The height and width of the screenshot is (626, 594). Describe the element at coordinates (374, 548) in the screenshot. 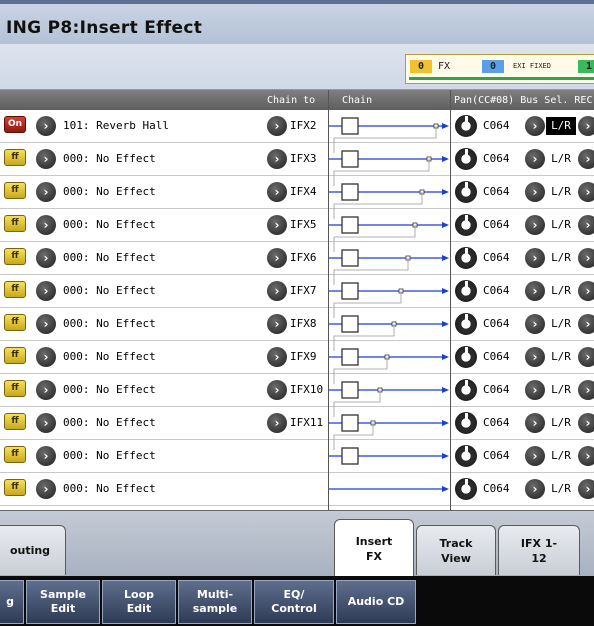

I see `tab-insert-fx: Insert FX` at that location.